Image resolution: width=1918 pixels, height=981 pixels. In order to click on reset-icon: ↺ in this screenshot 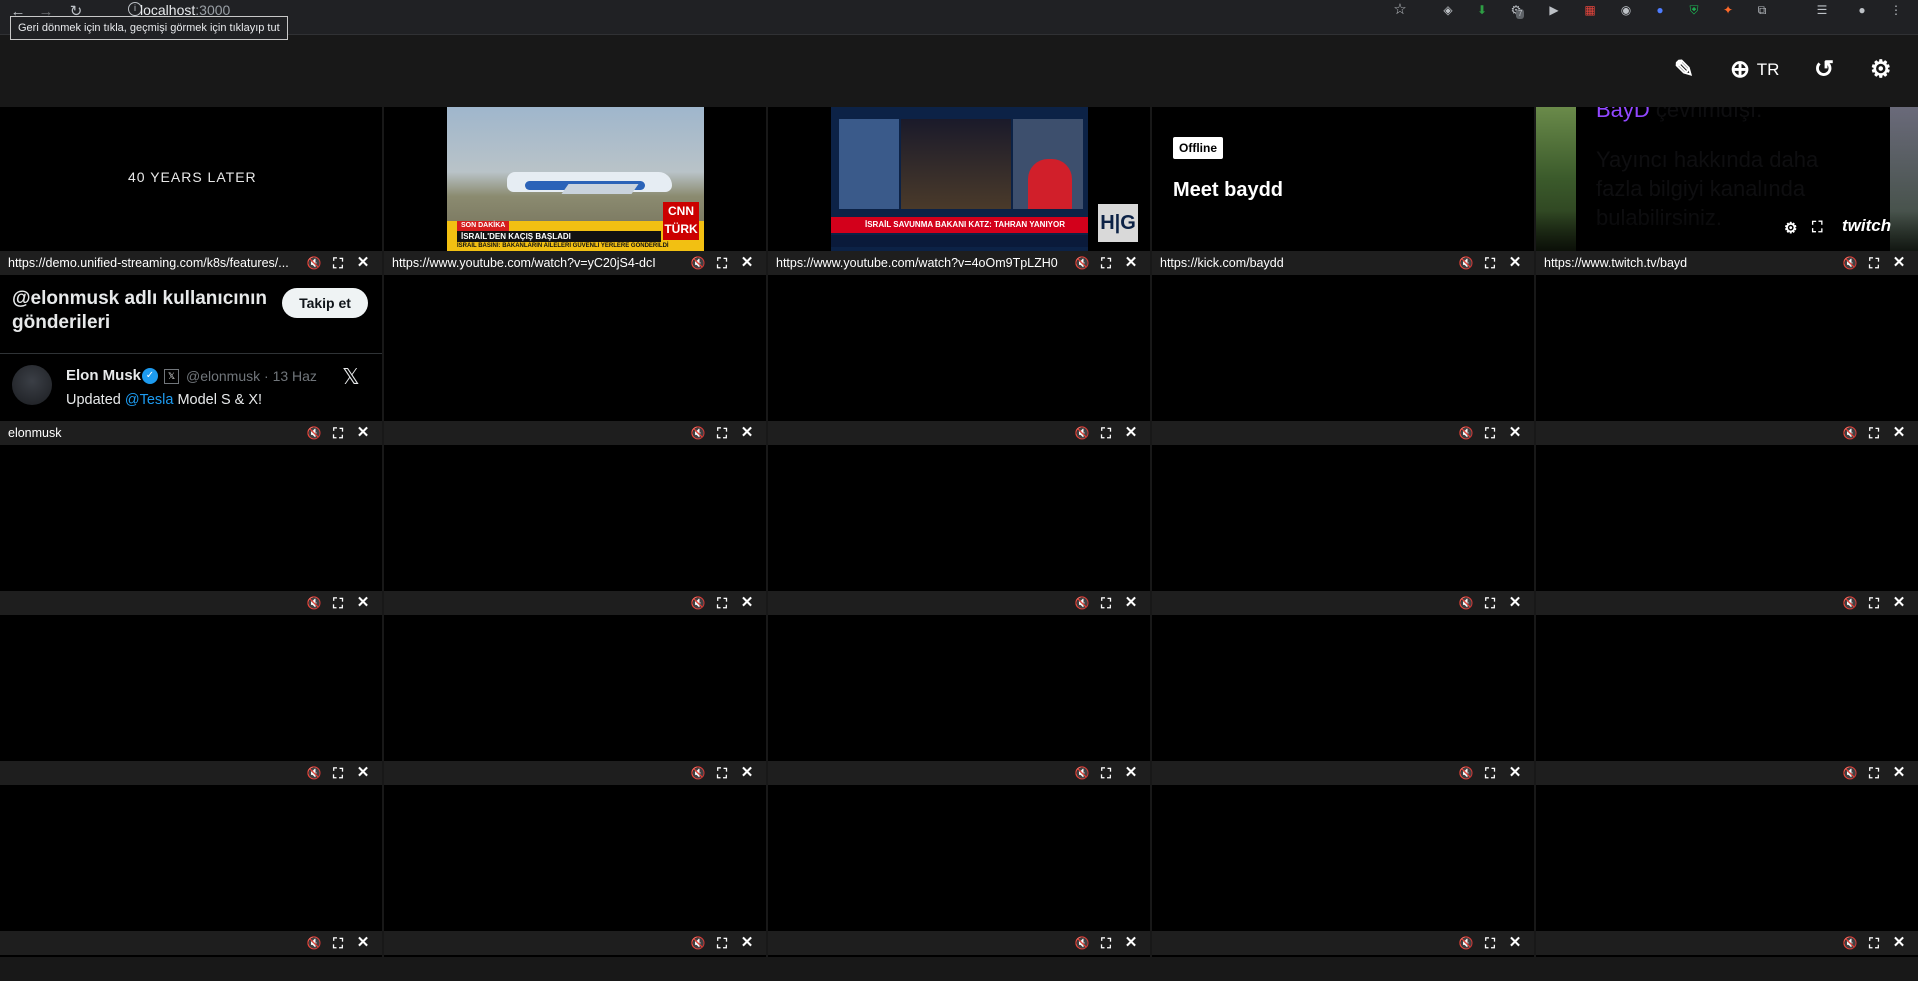, I will do `click(1824, 70)`.